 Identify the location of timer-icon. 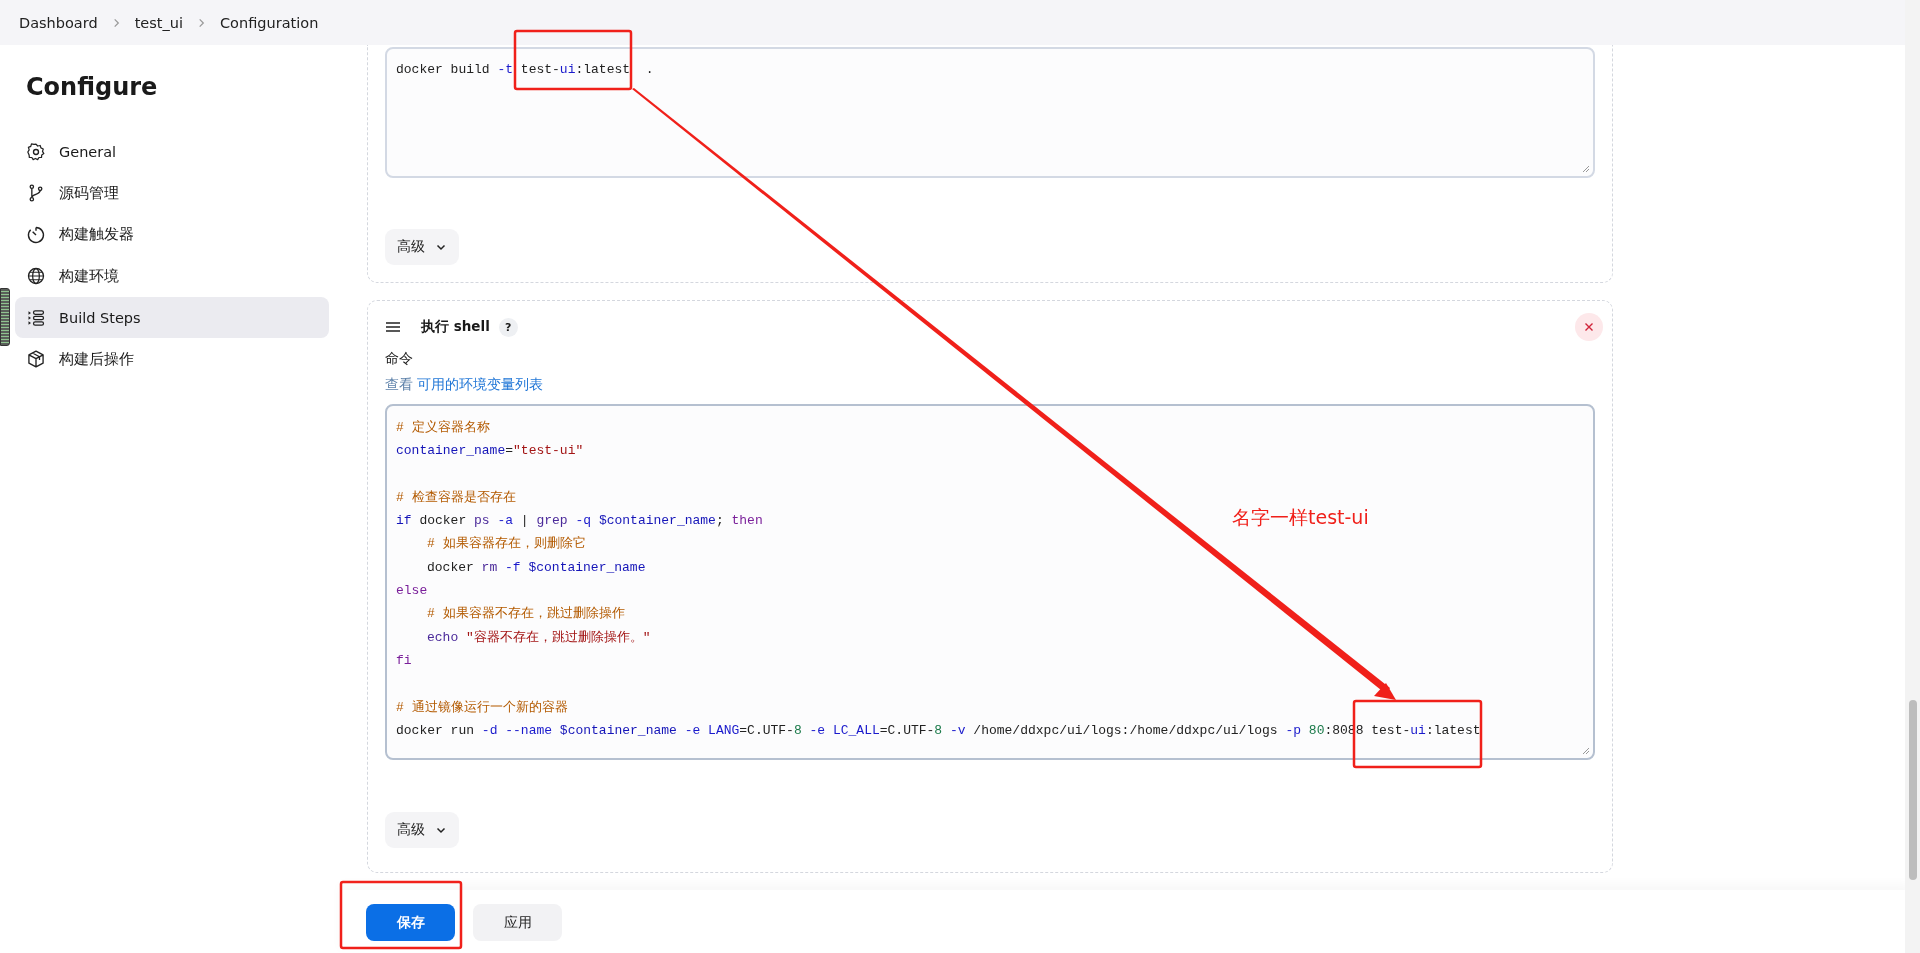
(36, 234).